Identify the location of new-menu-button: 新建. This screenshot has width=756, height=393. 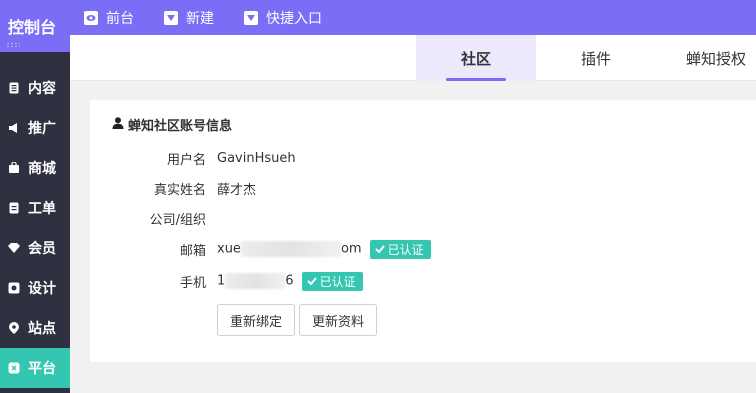
(189, 18).